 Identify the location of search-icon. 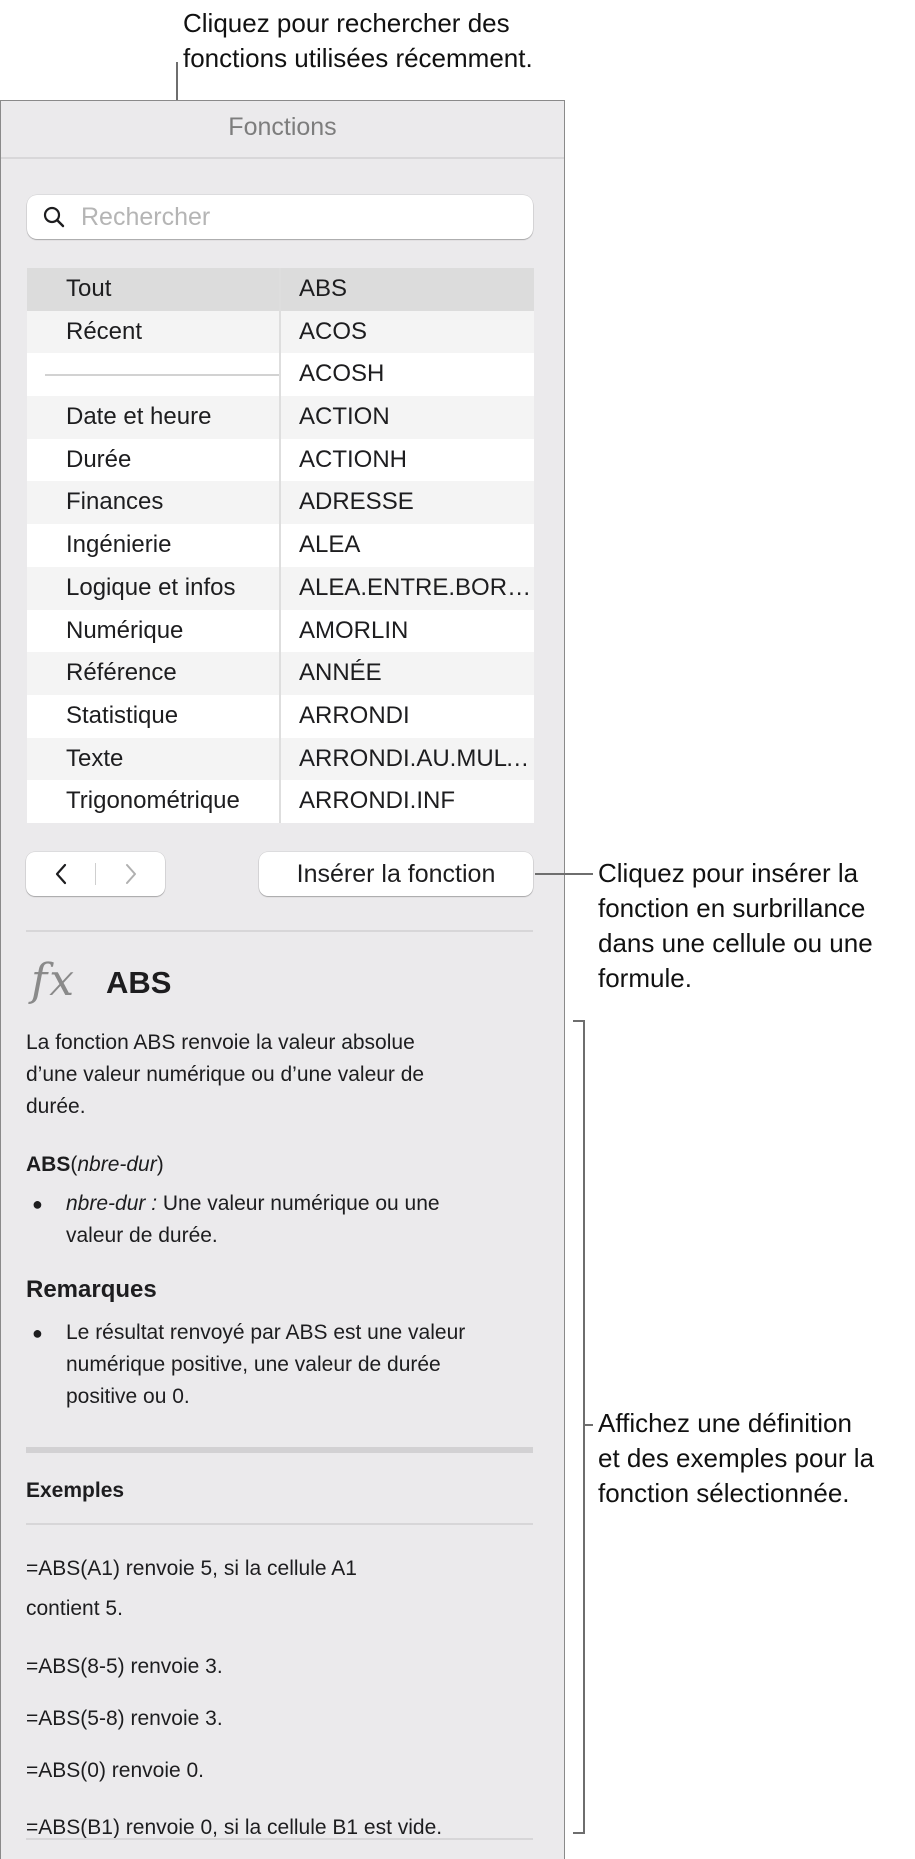
(54, 217).